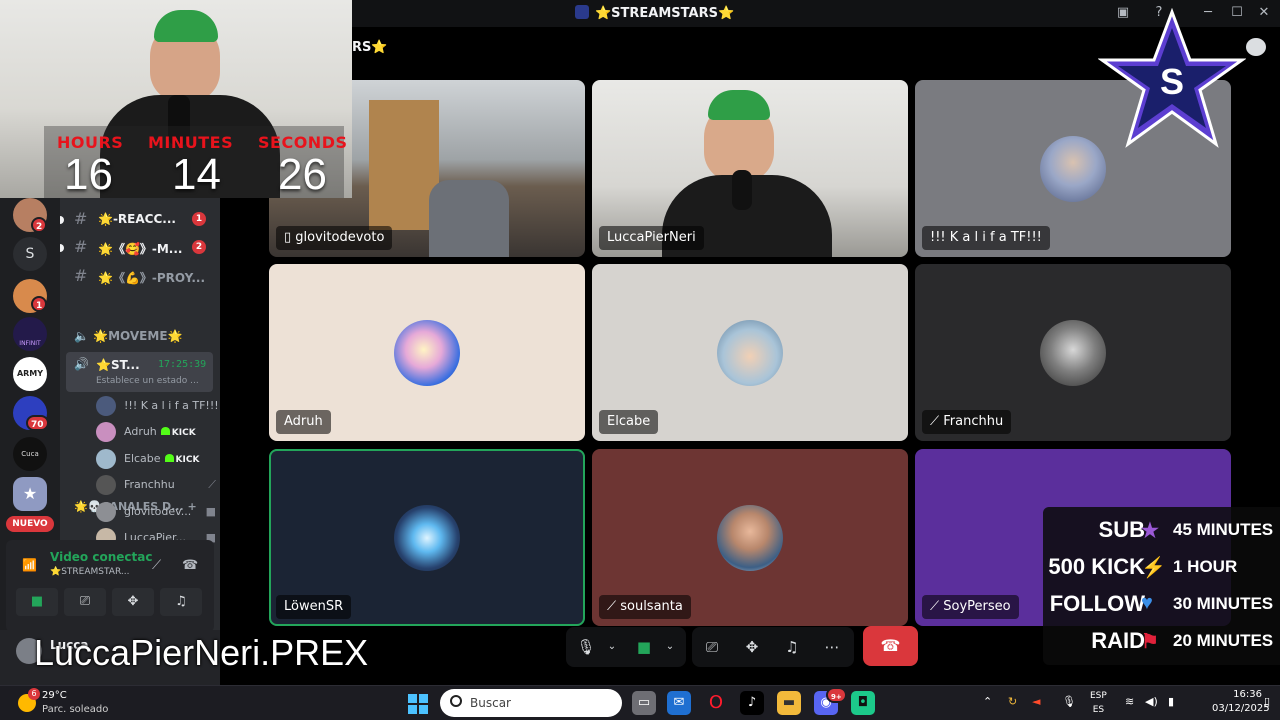 The height and width of the screenshot is (720, 1280). What do you see at coordinates (1171, 701) in the screenshot?
I see `battery-icon: ▮` at bounding box center [1171, 701].